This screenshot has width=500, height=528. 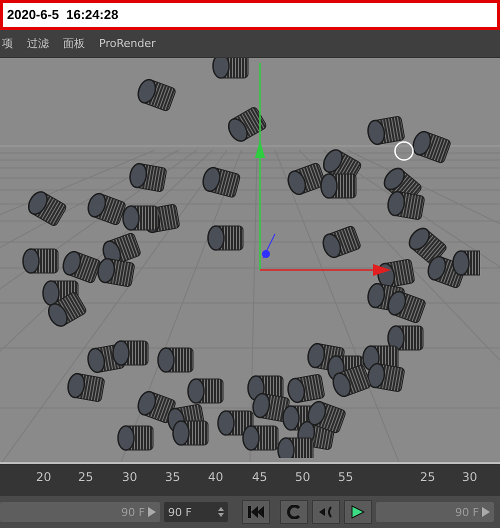 I want to click on timeline-label: 20, so click(x=44, y=477).